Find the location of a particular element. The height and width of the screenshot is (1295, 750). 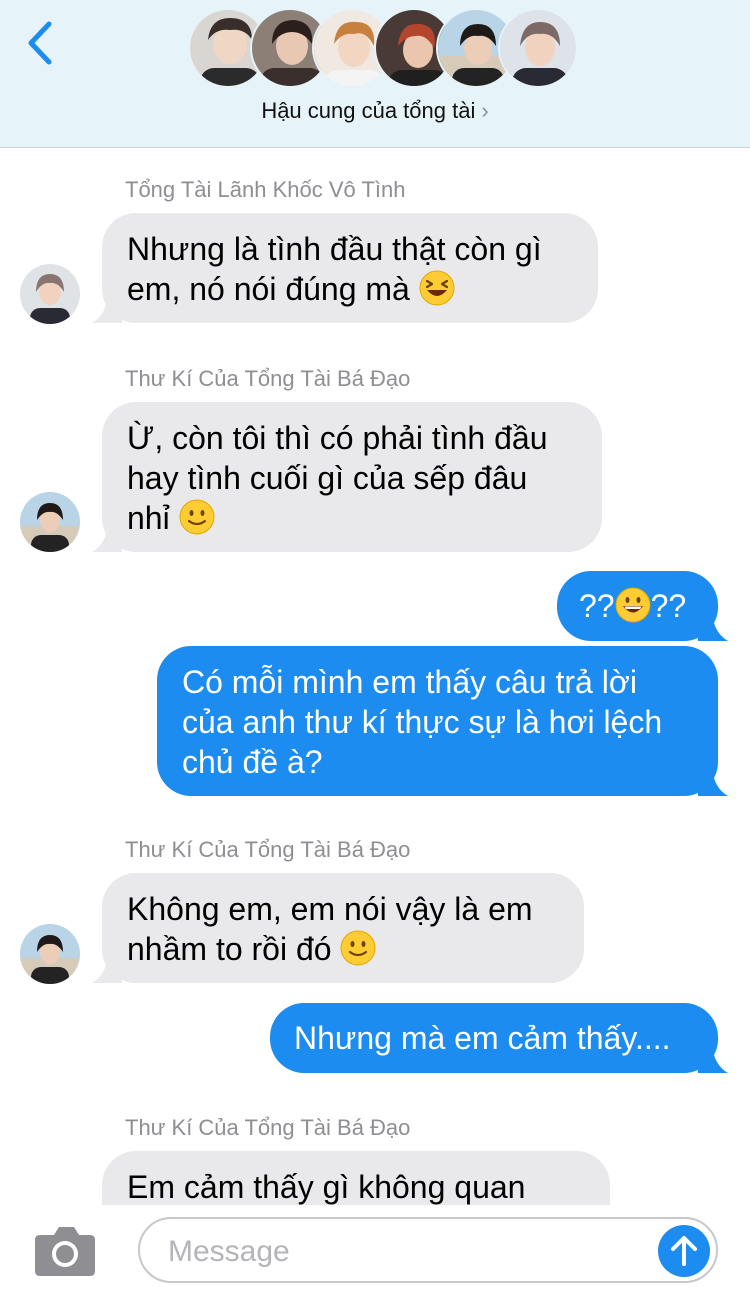

back-button is located at coordinates (40, 43).